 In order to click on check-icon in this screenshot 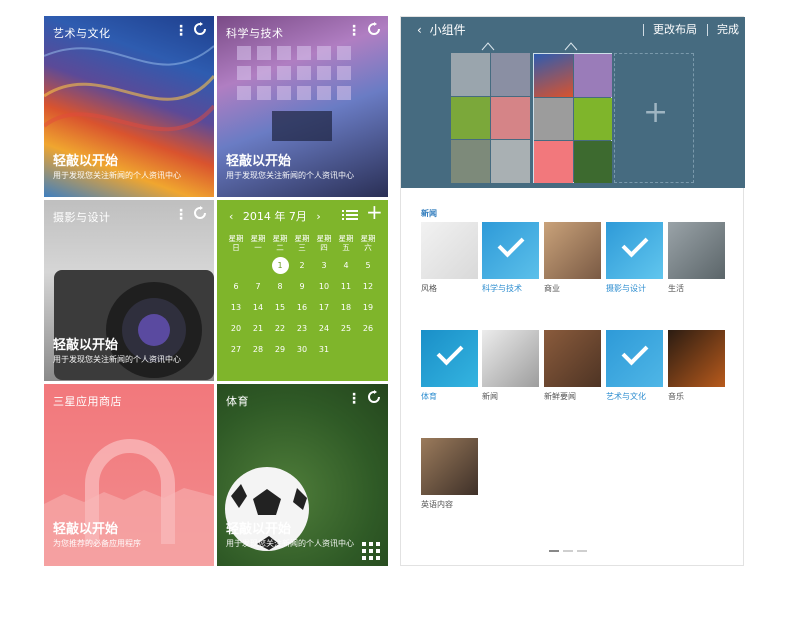, I will do `click(511, 244)`.